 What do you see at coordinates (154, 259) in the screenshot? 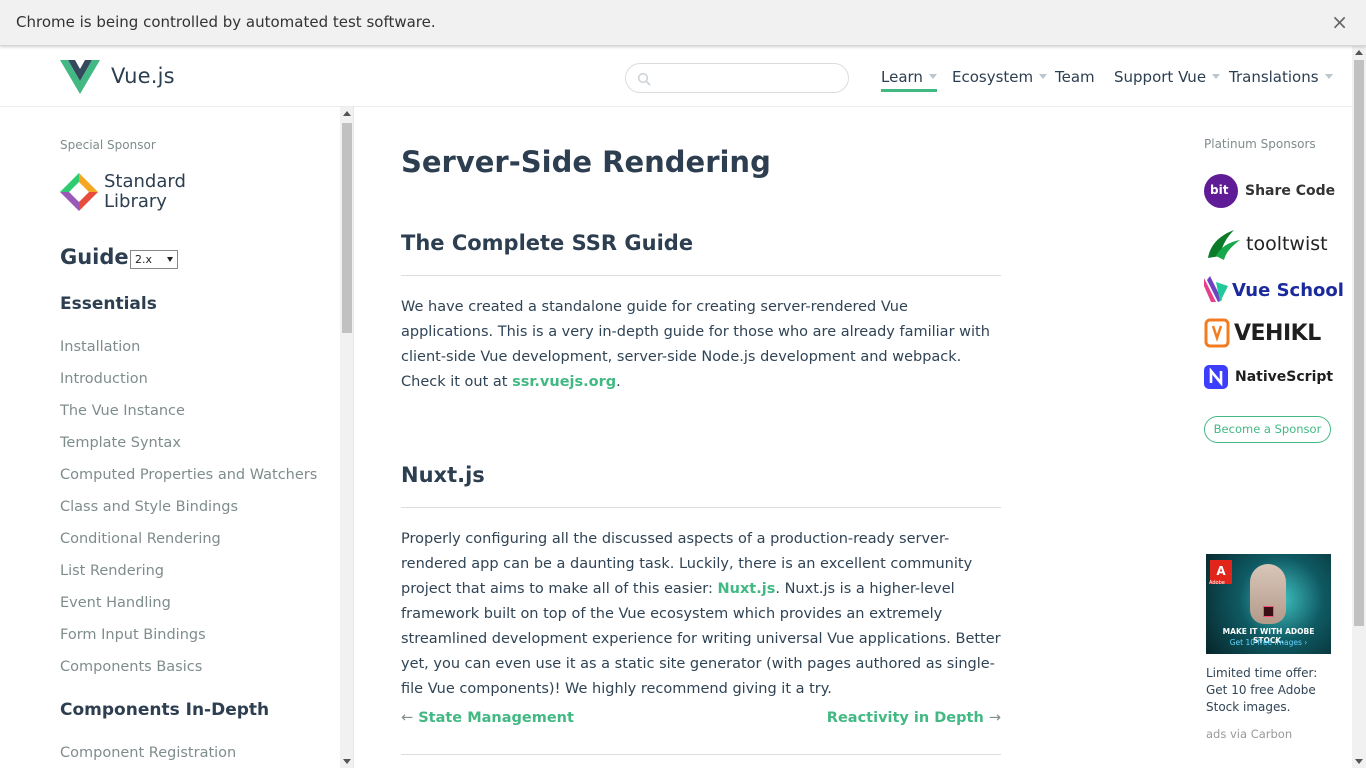
I see `version-select: 2.x` at bounding box center [154, 259].